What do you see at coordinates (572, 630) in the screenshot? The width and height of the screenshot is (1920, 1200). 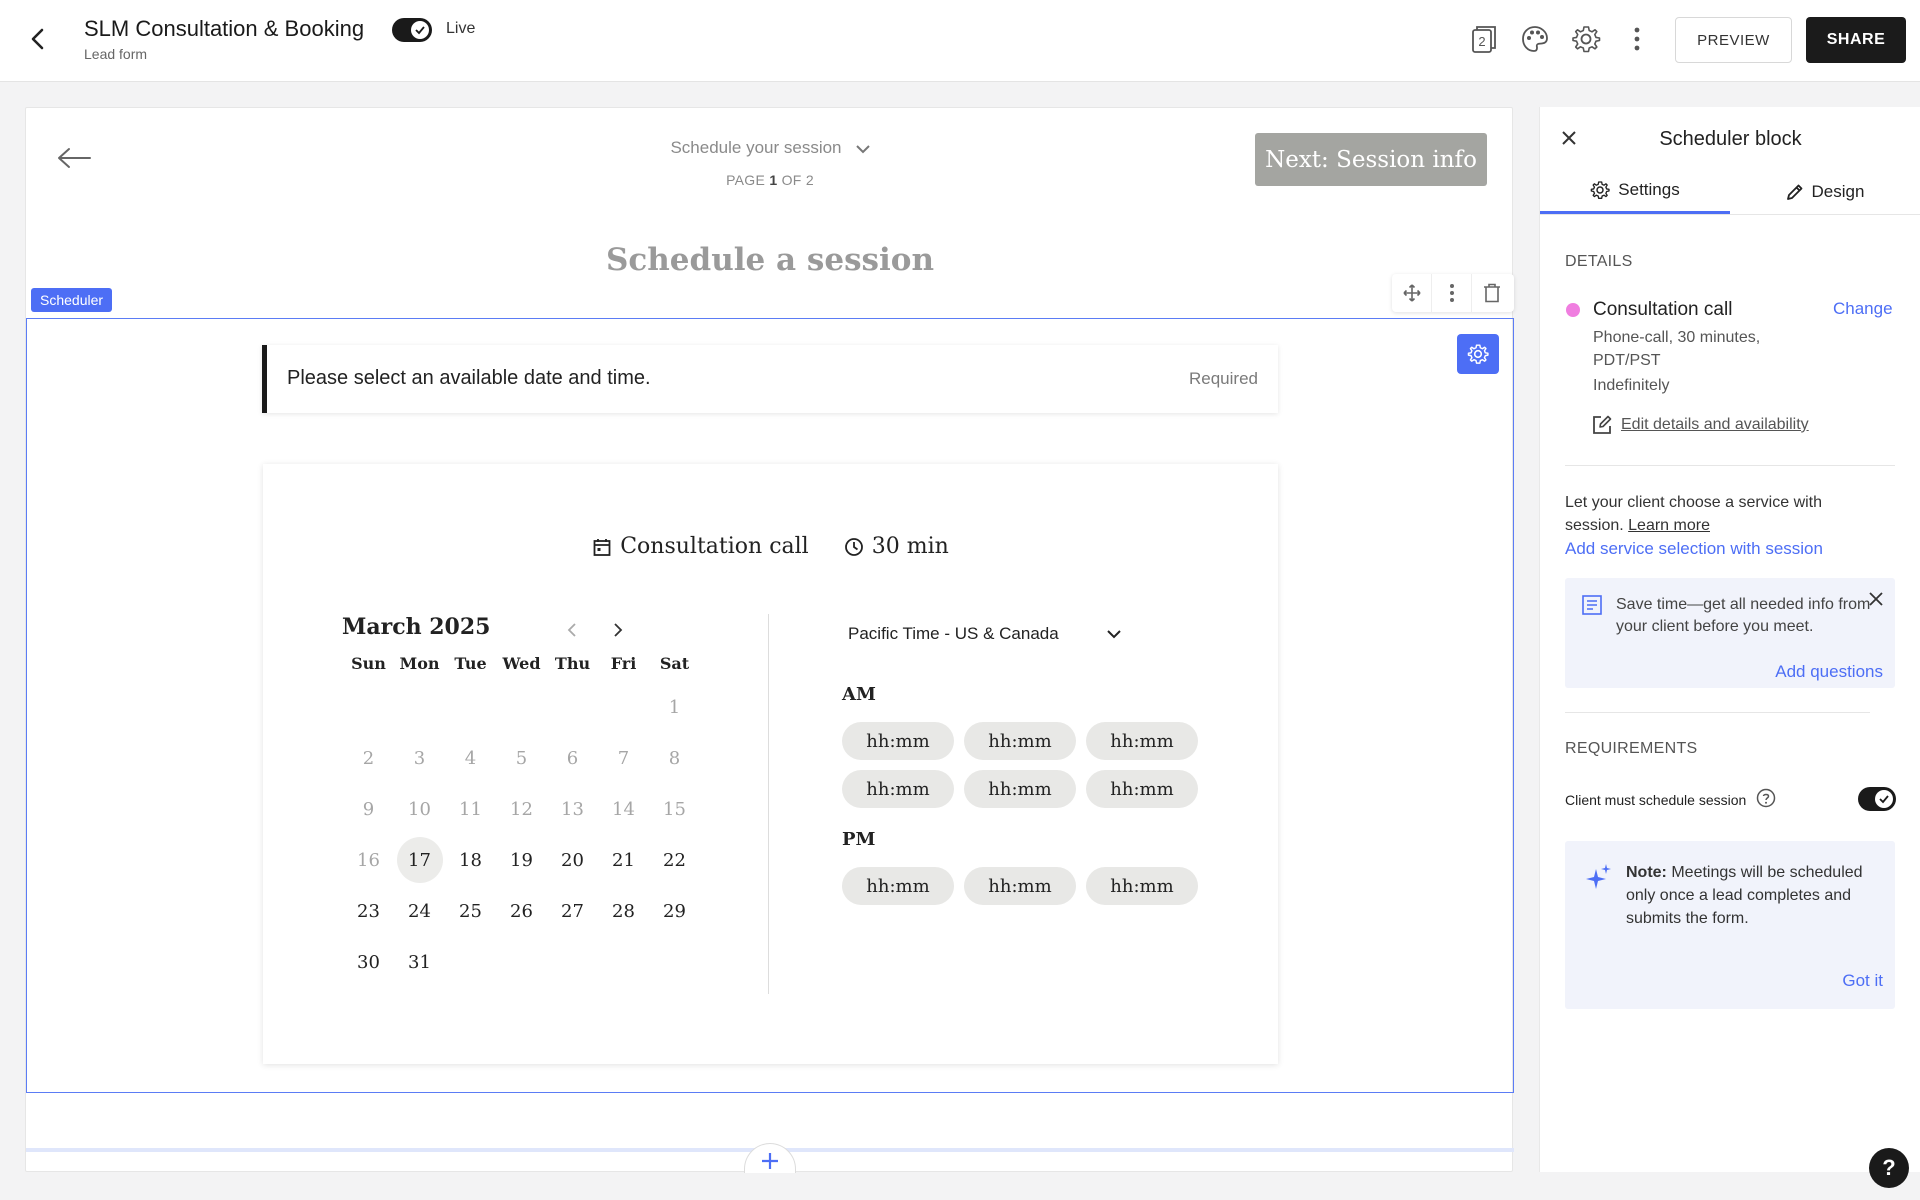 I see `chevron-left-icon` at bounding box center [572, 630].